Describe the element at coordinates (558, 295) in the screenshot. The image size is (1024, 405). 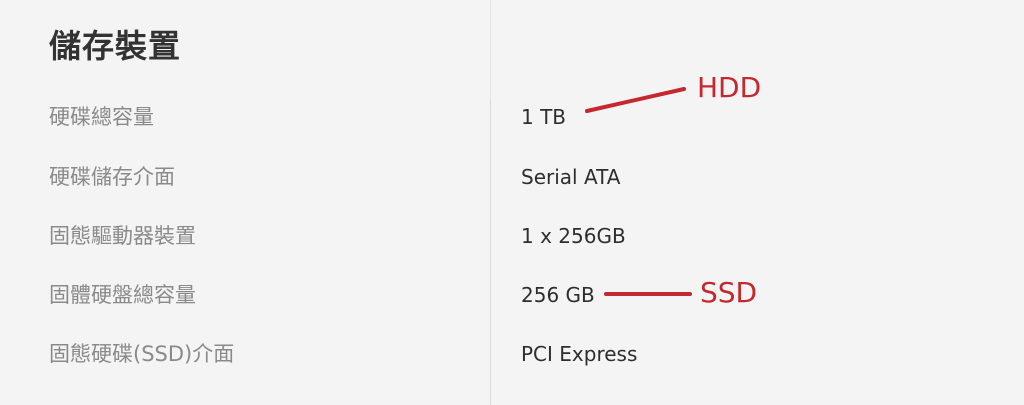
I see `spec-value: 256 GB` at that location.